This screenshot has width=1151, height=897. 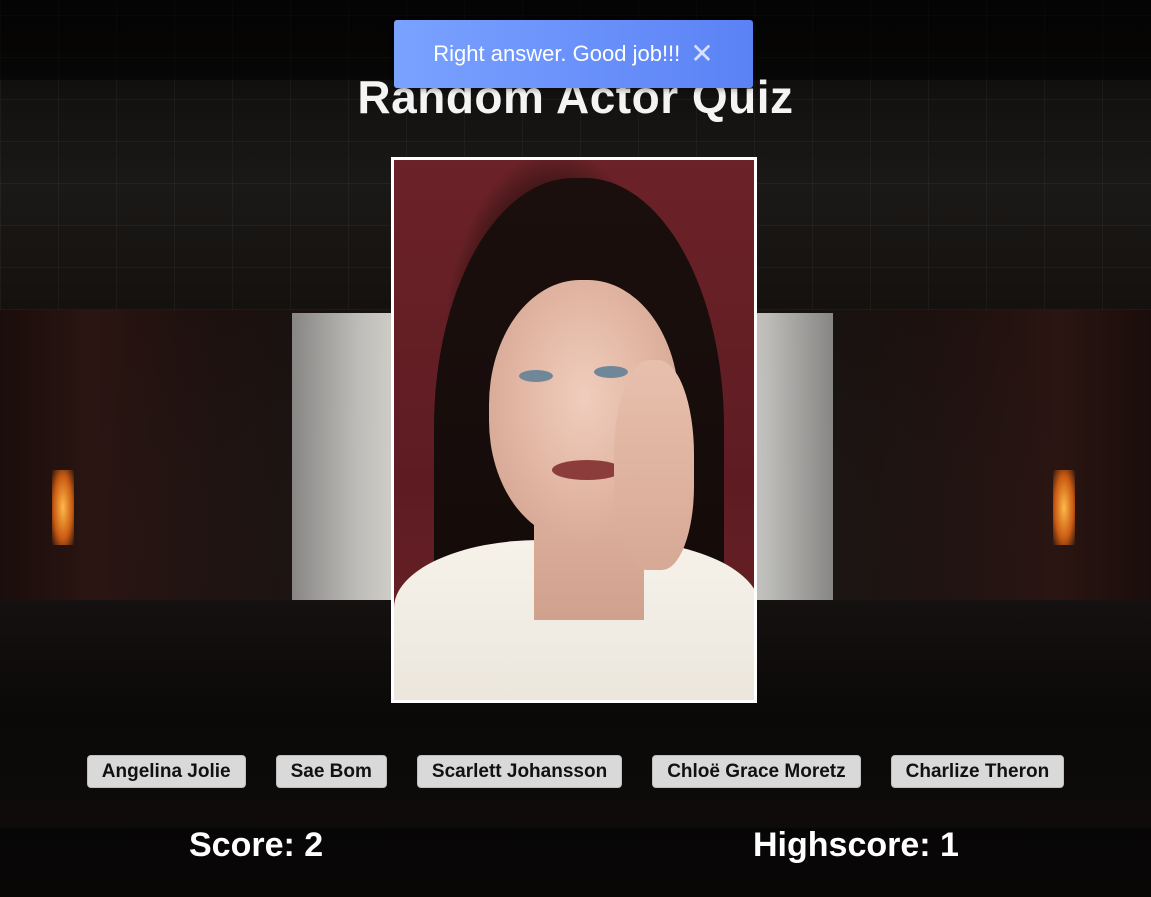 What do you see at coordinates (536, 376) in the screenshot?
I see `photo-eye-left` at bounding box center [536, 376].